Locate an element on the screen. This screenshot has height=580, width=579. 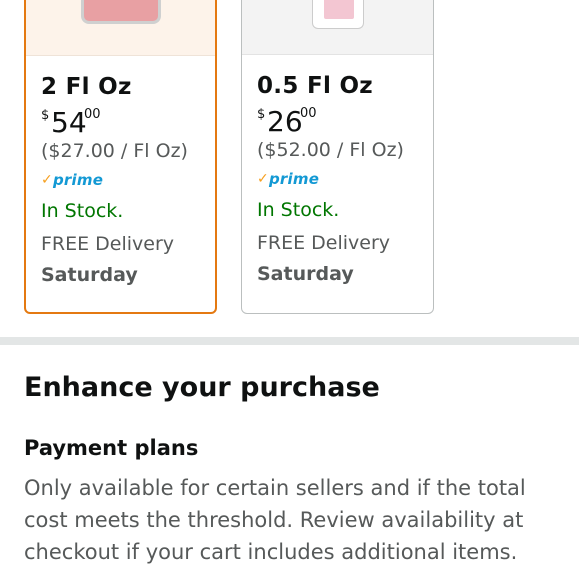
option-size: 0.5 Fl Oz is located at coordinates (315, 86).